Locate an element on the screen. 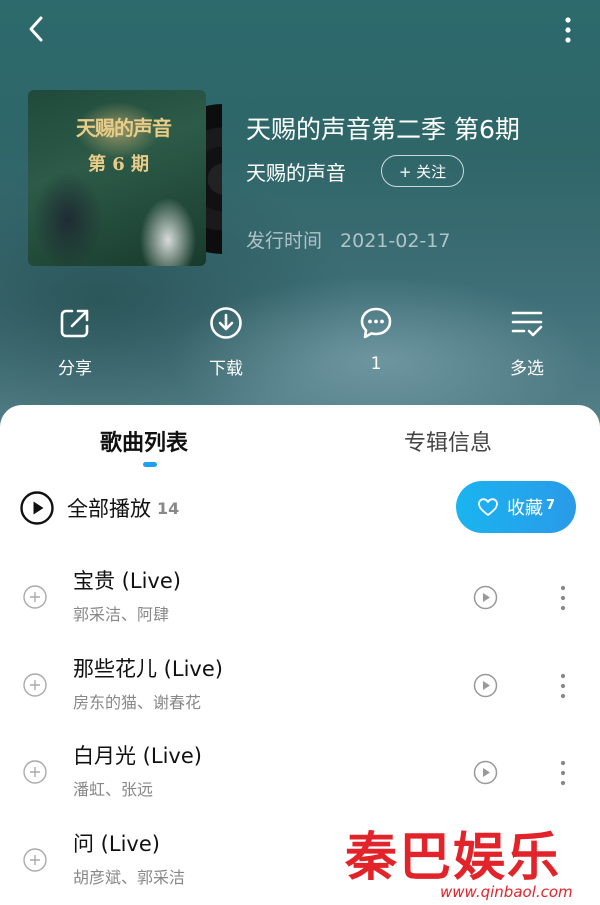  collect-count: 7 is located at coordinates (550, 505).